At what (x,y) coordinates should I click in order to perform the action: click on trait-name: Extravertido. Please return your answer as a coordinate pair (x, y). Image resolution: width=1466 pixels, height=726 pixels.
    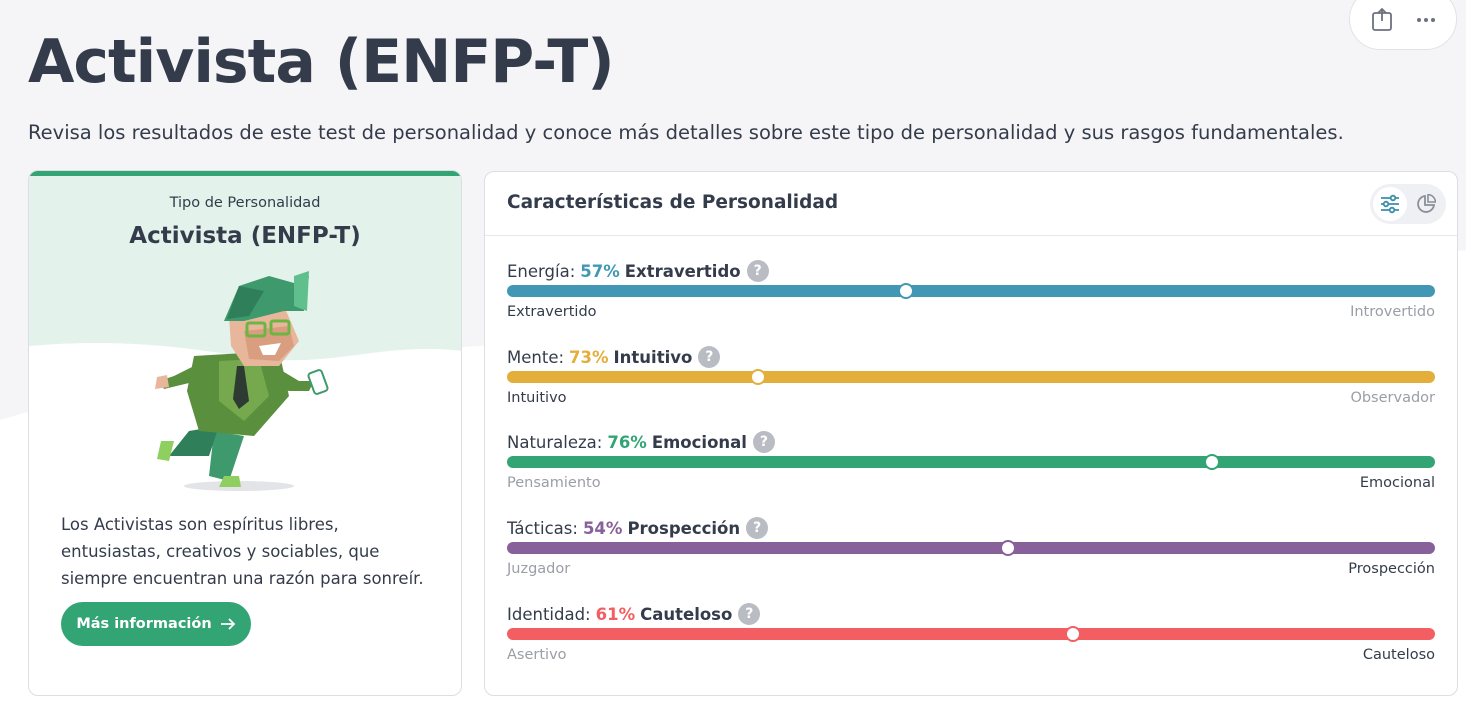
    Looking at the image, I should click on (682, 271).